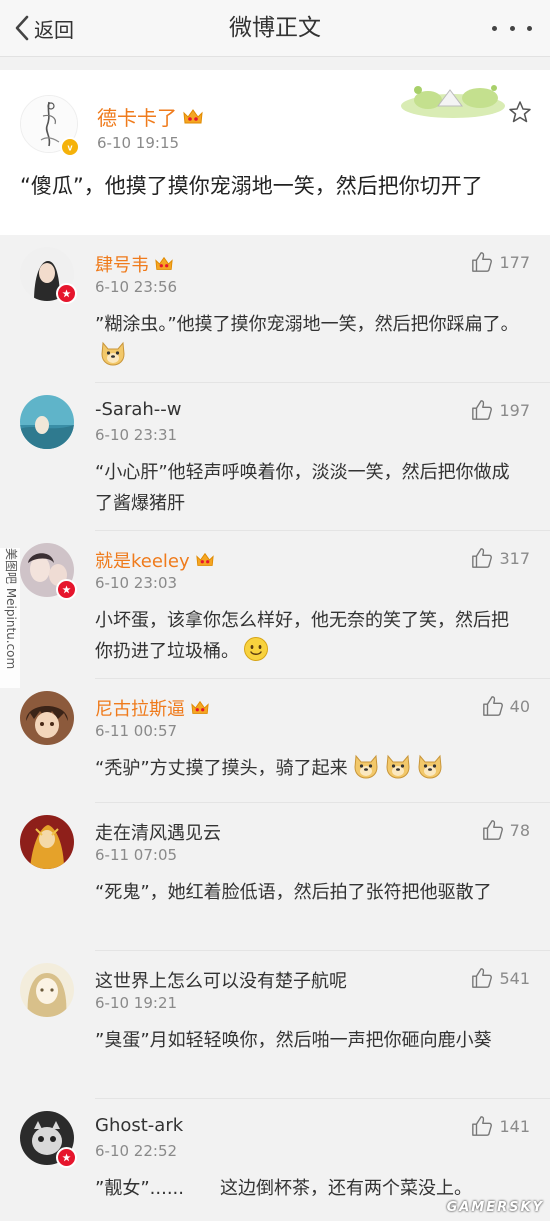  Describe the element at coordinates (142, 561) in the screenshot. I see `commenter-name-text: 就是keeley` at that location.